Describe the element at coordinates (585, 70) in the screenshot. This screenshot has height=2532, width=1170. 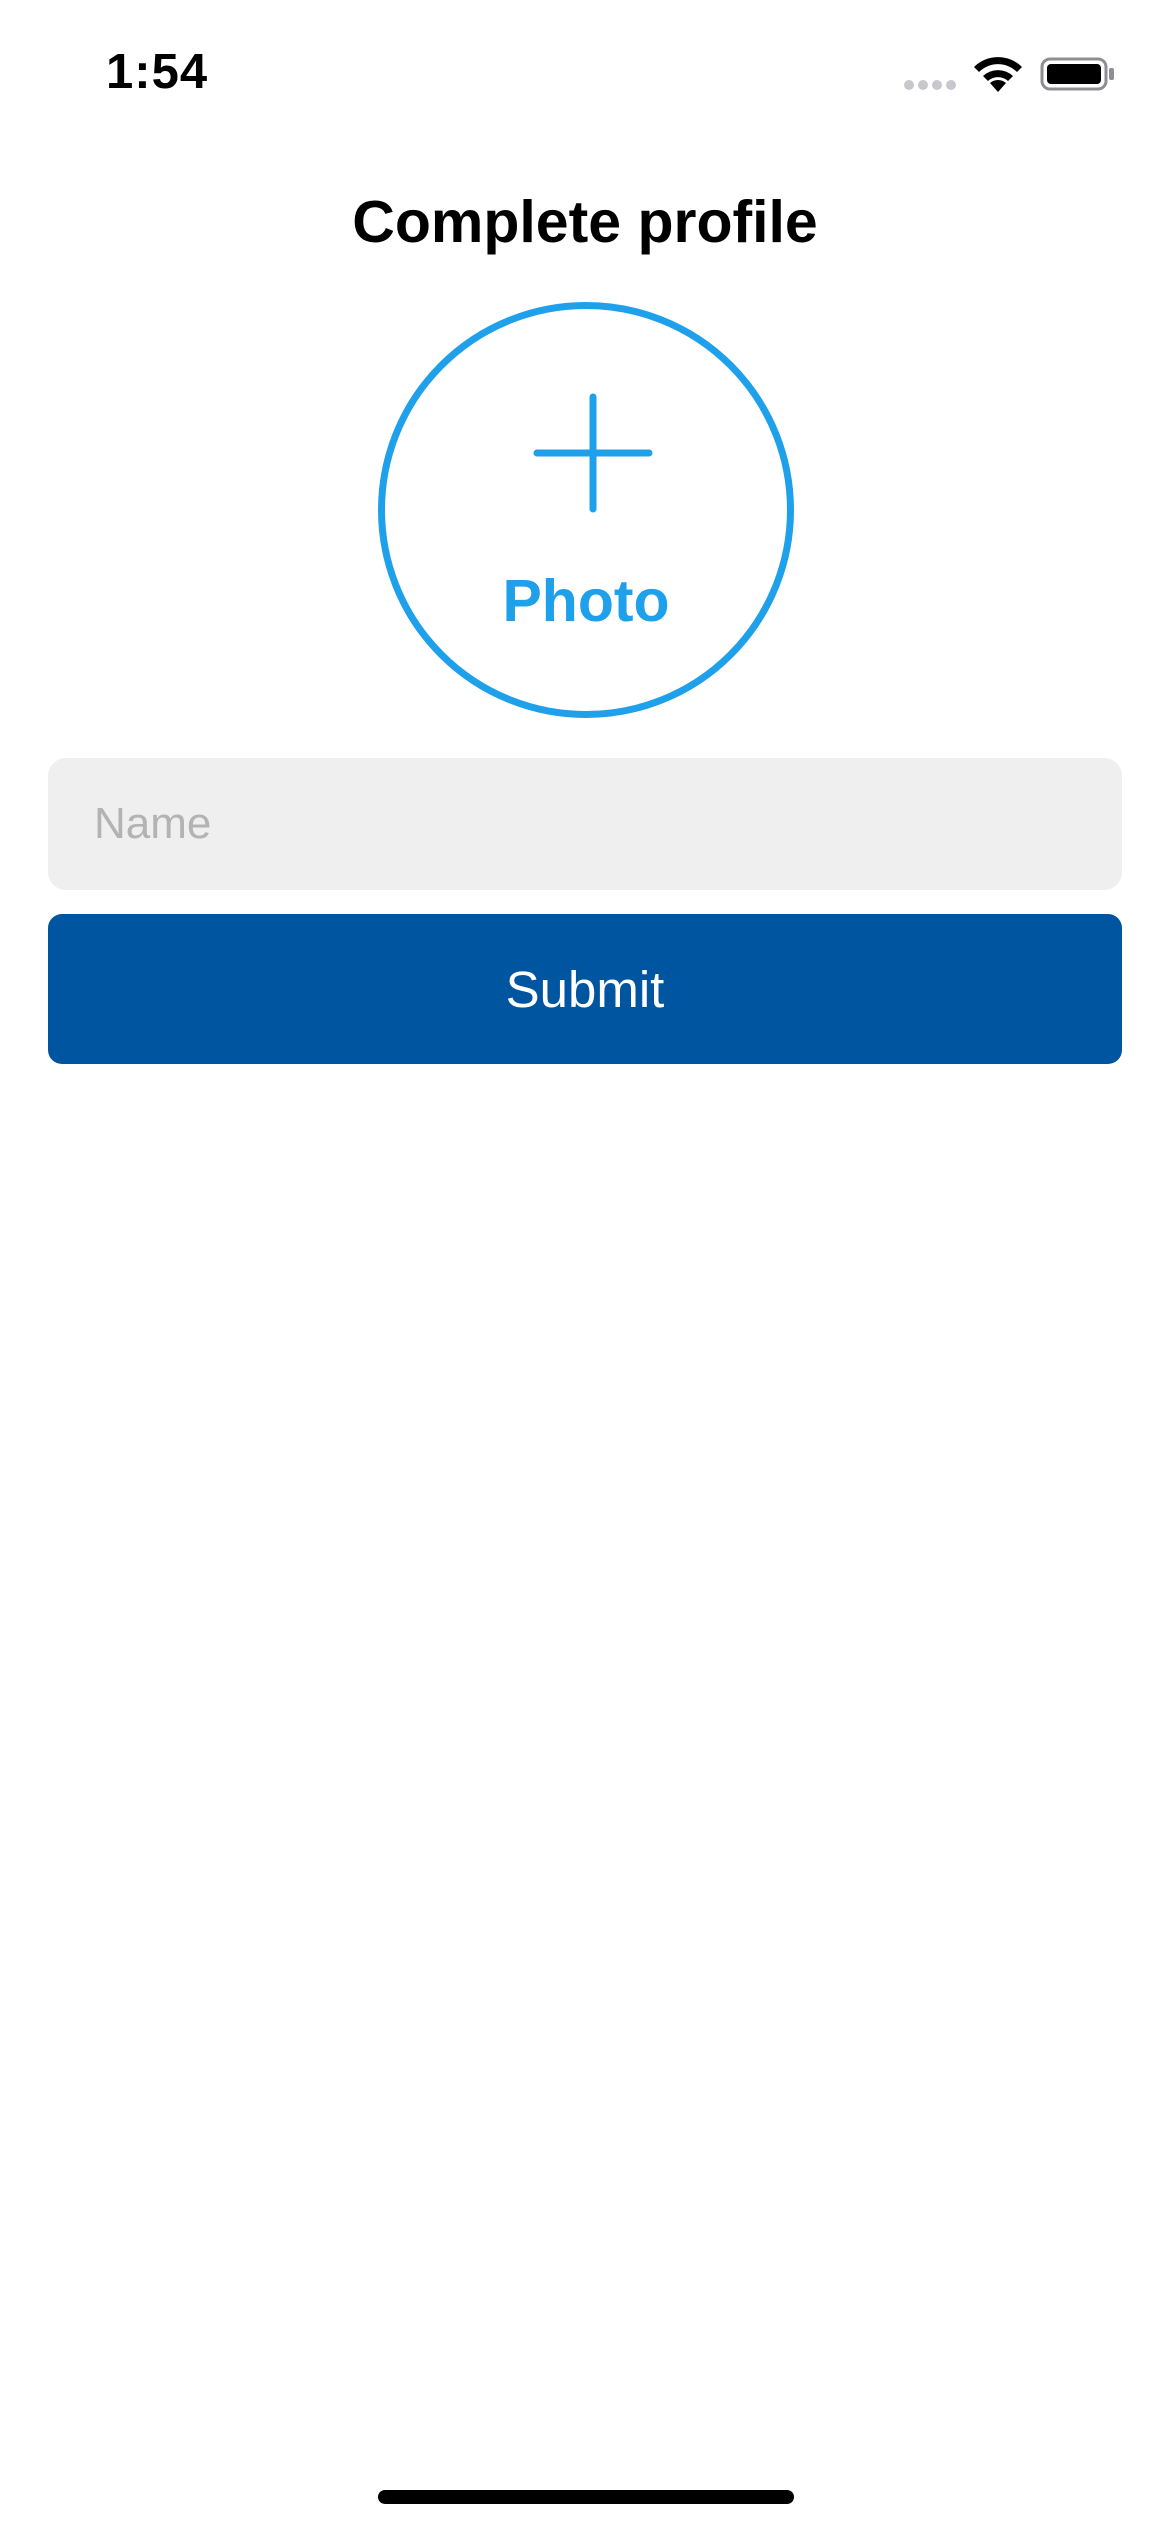
I see `status-bar: 1:54` at that location.